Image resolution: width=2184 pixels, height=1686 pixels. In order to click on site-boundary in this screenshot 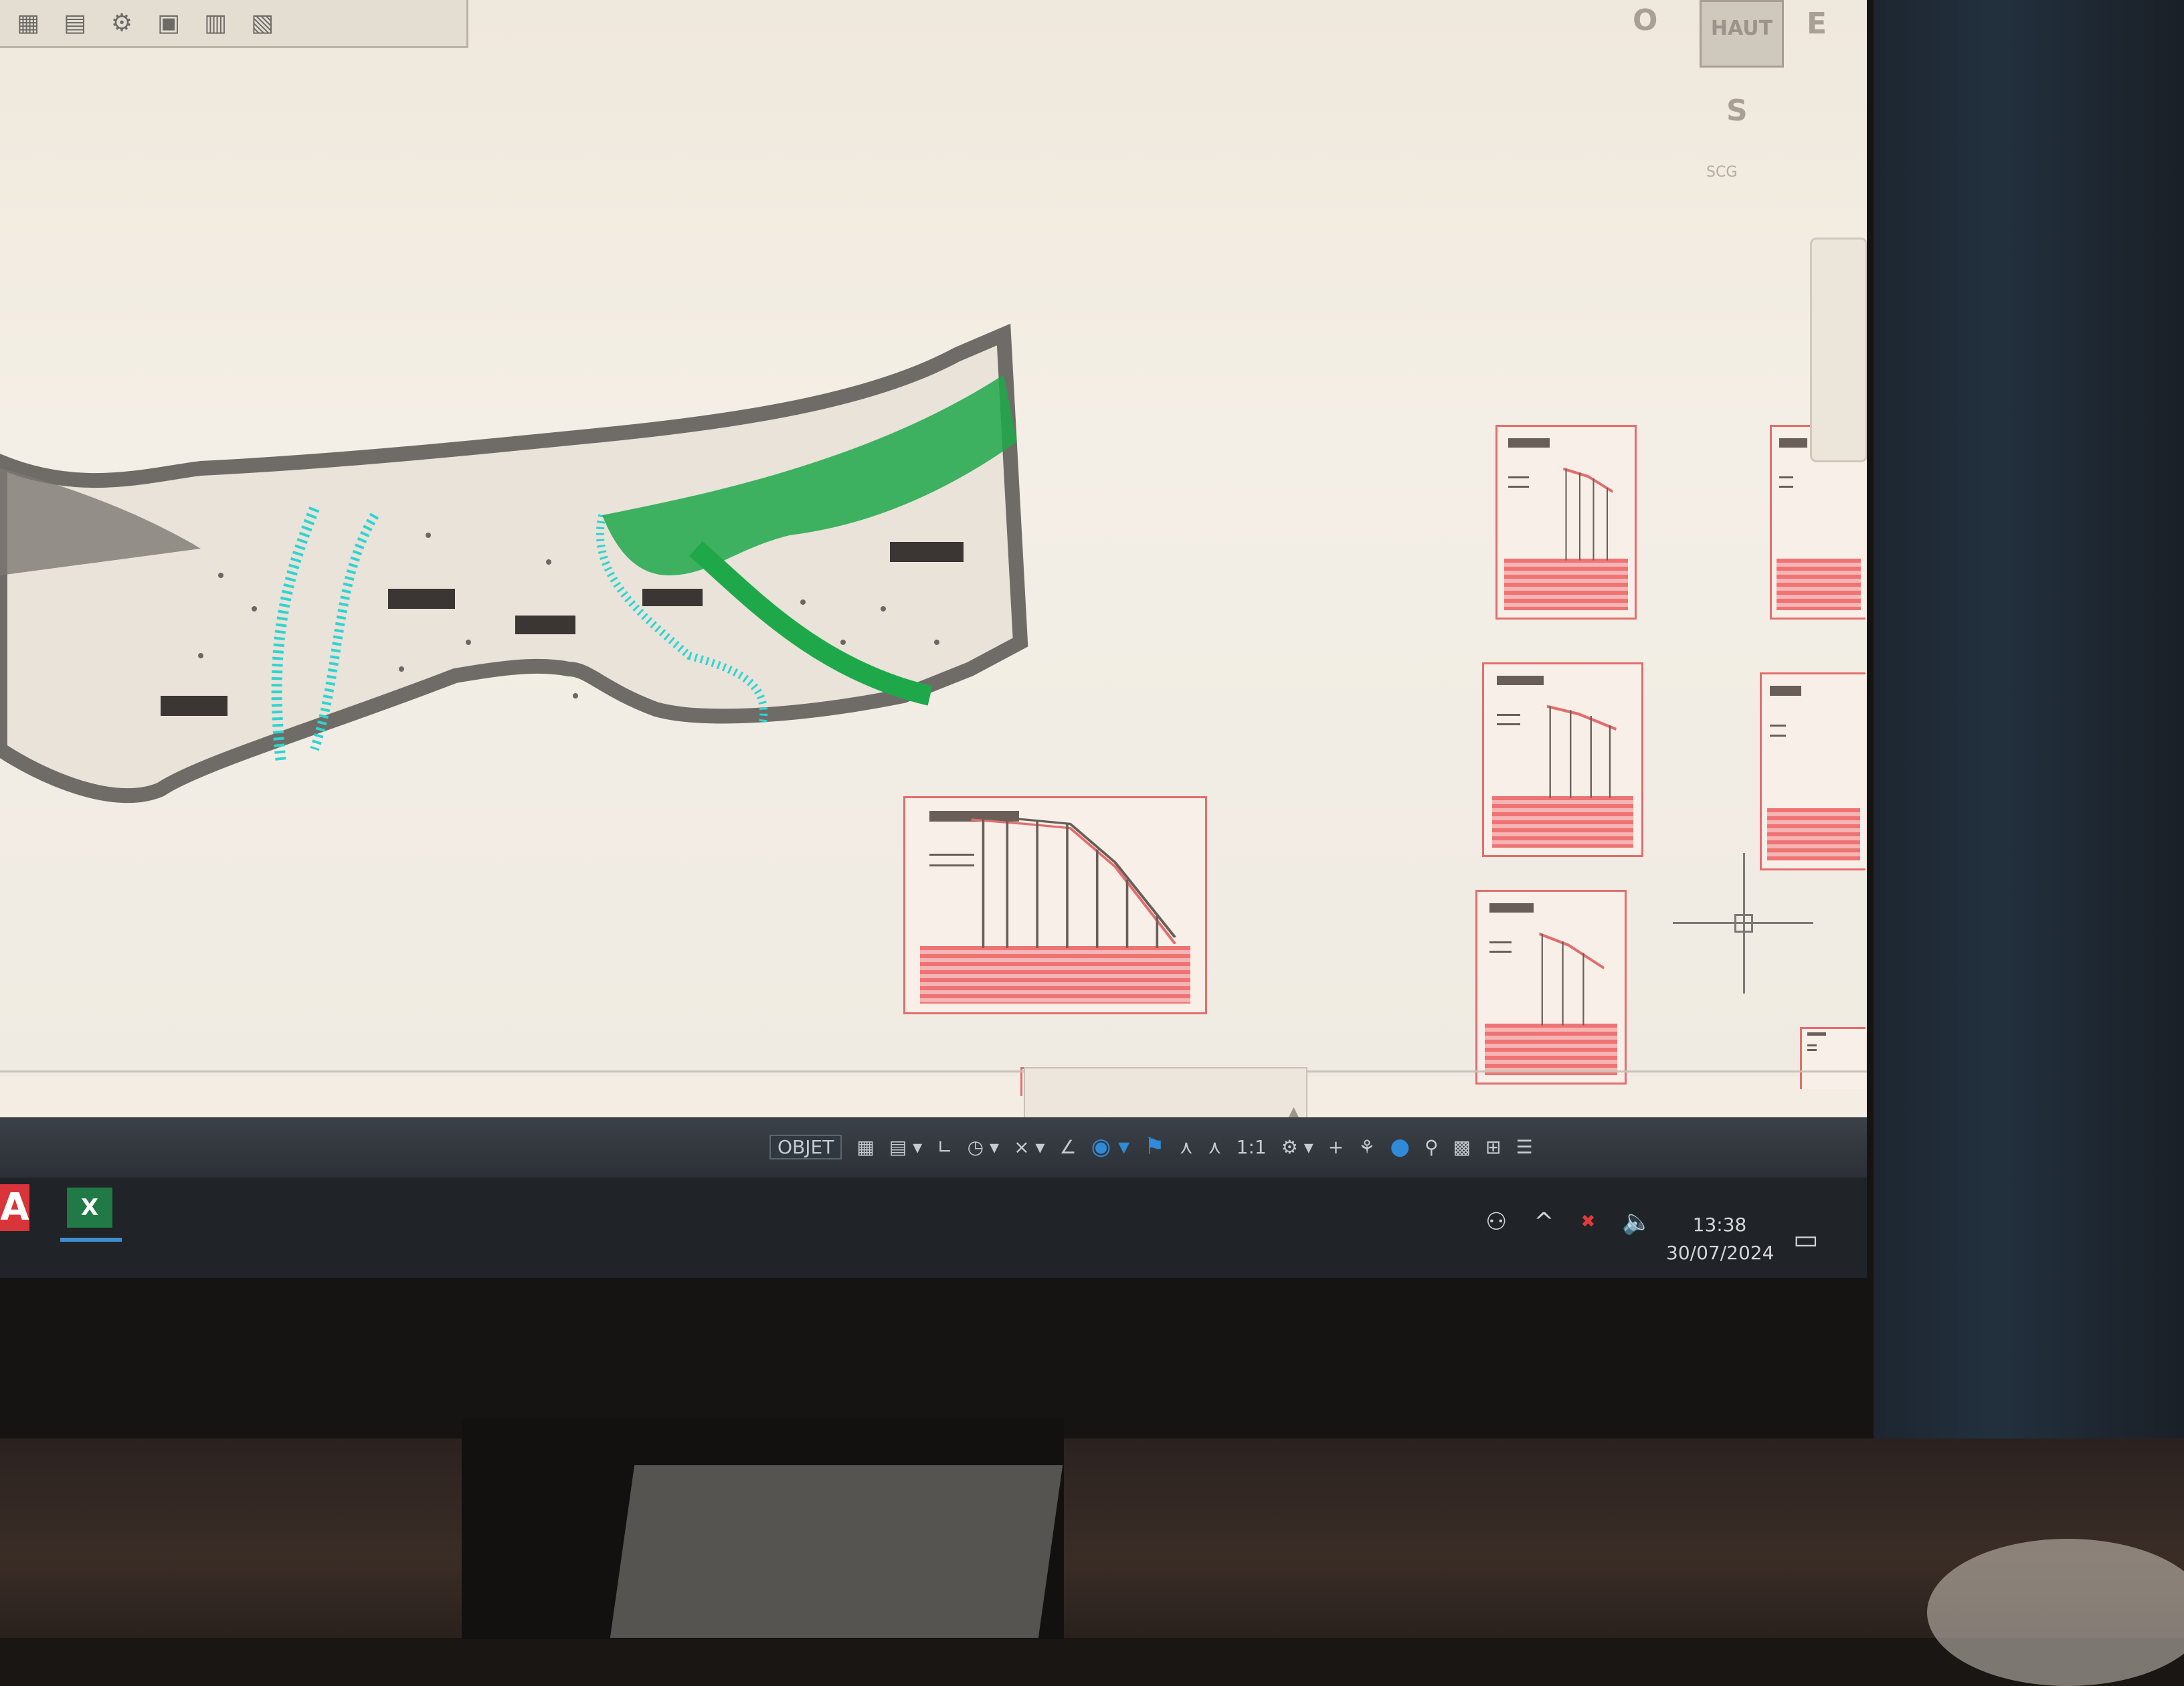, I will do `click(514, 563)`.